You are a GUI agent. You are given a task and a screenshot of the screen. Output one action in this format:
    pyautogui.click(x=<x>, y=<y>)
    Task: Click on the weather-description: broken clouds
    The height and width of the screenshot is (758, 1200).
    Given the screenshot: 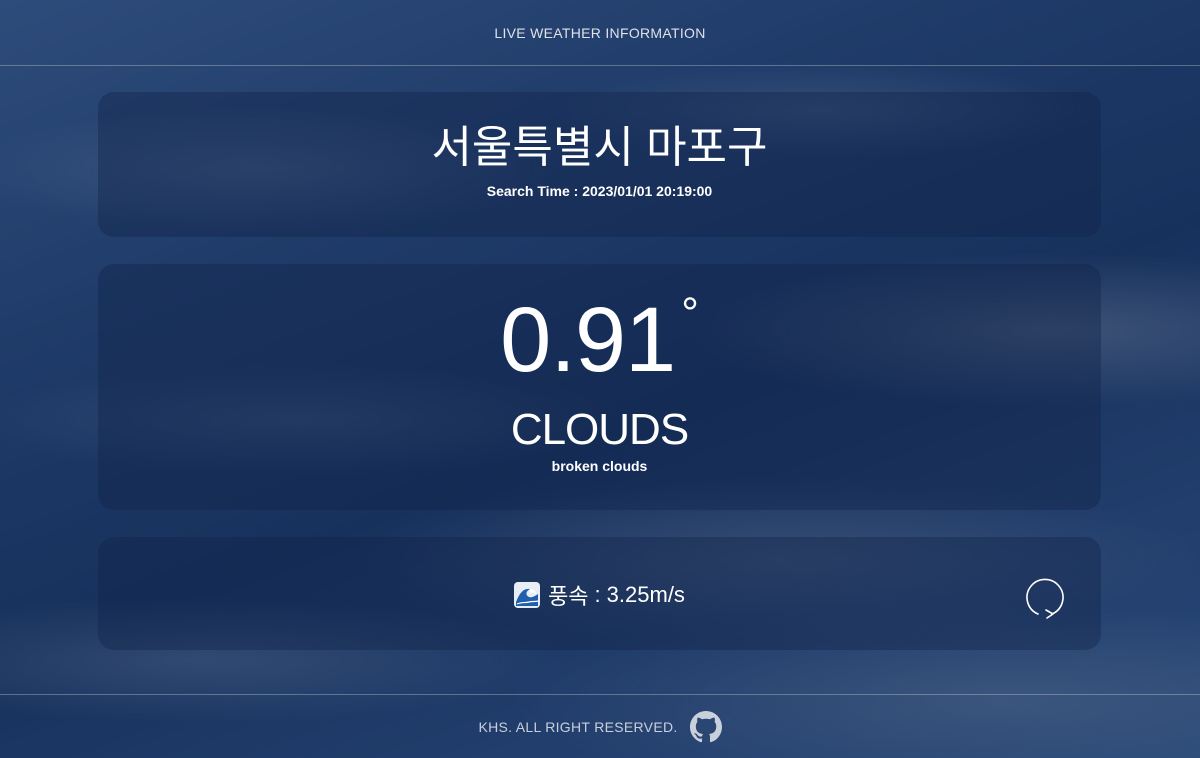 What is the action you would take?
    pyautogui.click(x=599, y=466)
    